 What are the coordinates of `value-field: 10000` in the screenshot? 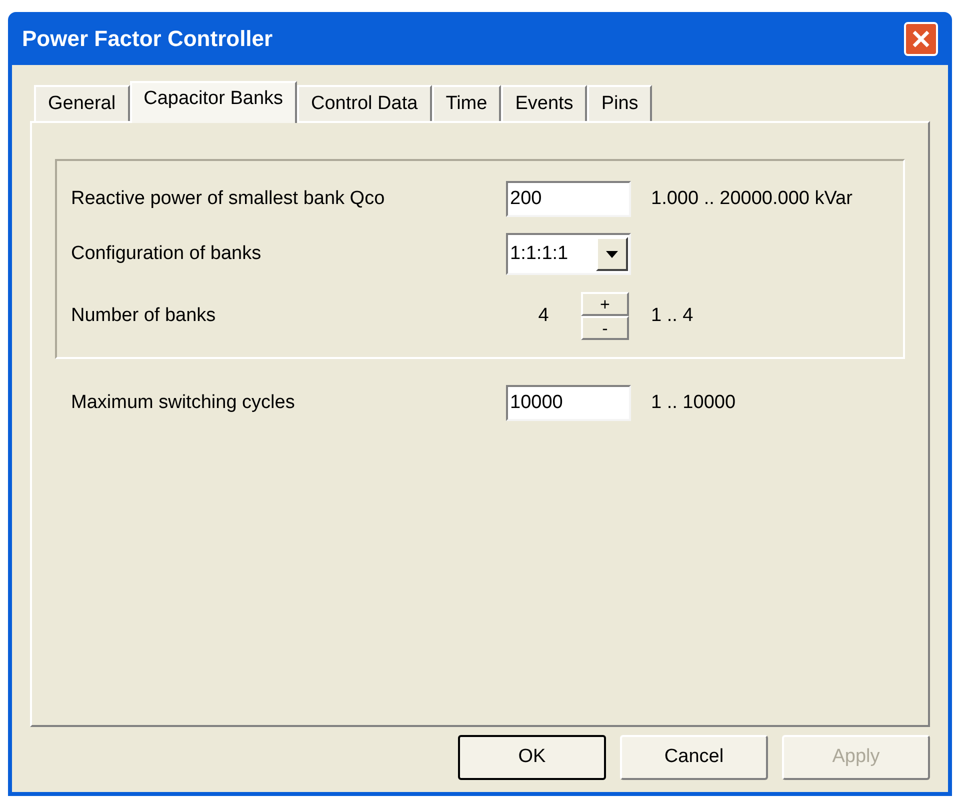 It's located at (568, 403).